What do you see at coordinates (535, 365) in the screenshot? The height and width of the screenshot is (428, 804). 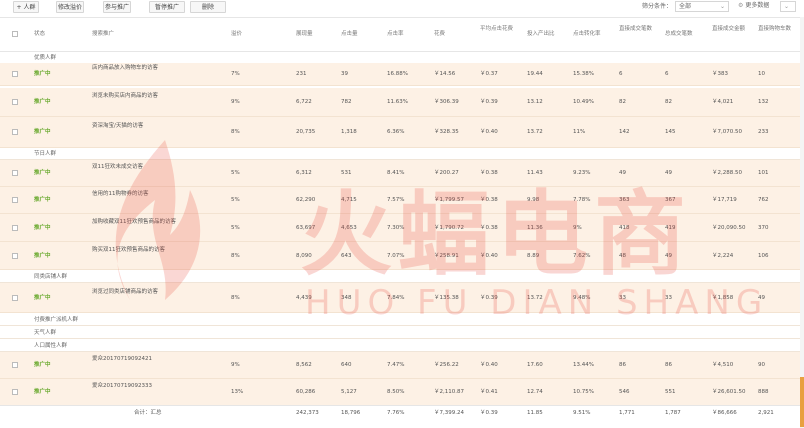 I see `row-roi: 17.60` at bounding box center [535, 365].